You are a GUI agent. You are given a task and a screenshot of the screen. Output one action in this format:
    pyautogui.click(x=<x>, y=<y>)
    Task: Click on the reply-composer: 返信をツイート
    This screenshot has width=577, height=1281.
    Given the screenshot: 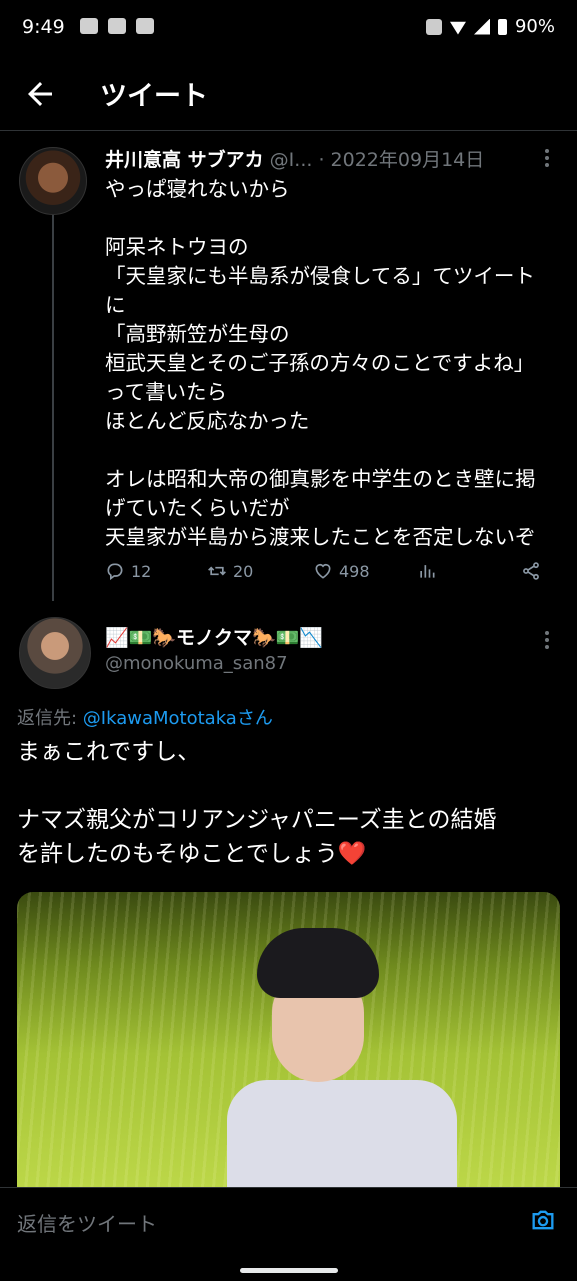 What is the action you would take?
    pyautogui.click(x=288, y=1234)
    